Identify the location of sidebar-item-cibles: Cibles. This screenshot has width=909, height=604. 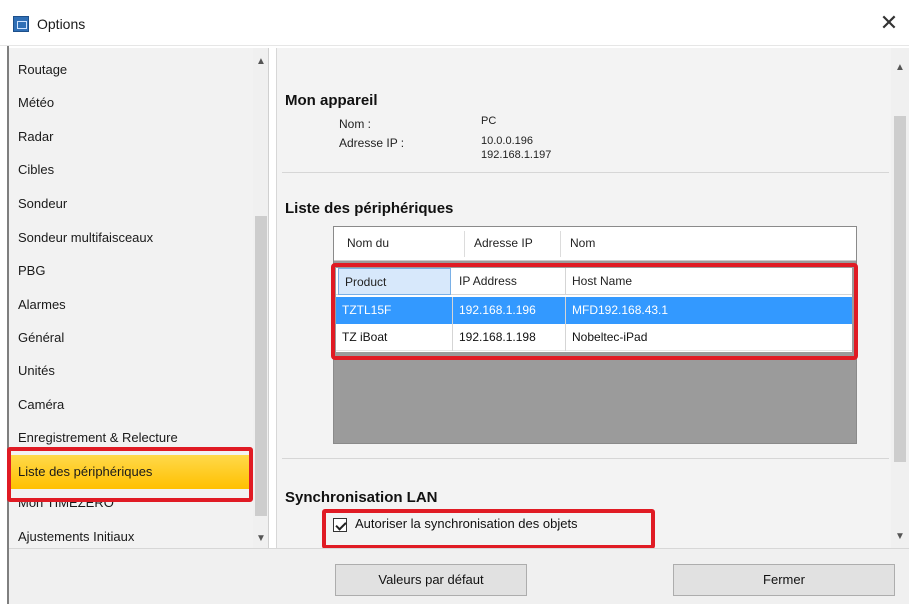
(129, 170).